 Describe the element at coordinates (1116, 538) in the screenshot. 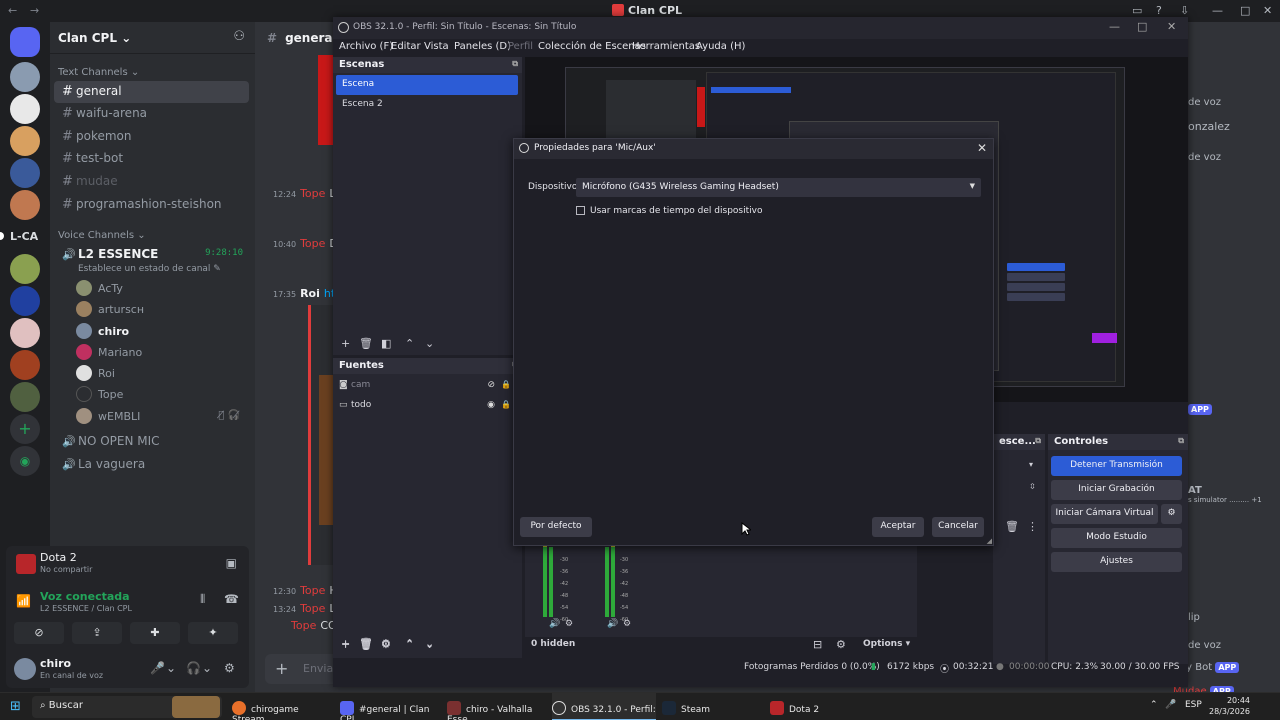

I see `studio-mode-button: Modo Estudio` at that location.